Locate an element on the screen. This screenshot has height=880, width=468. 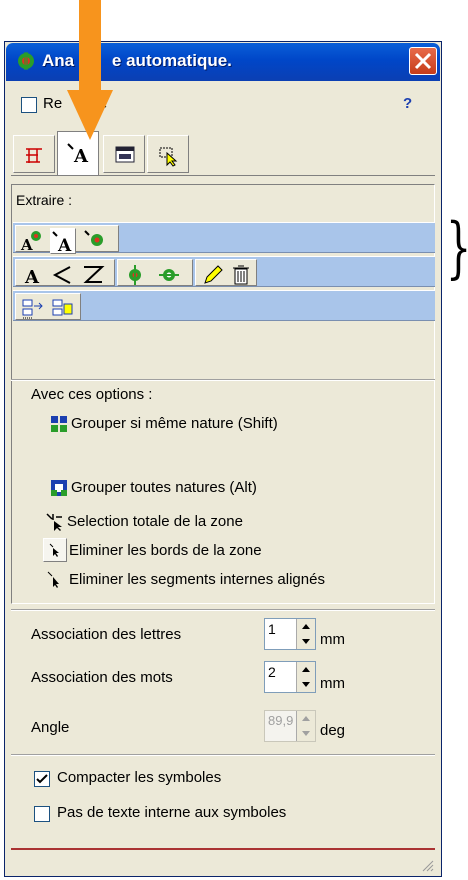
grouper-meme-nature-label: Grouper si même nature (Shift) is located at coordinates (174, 423).